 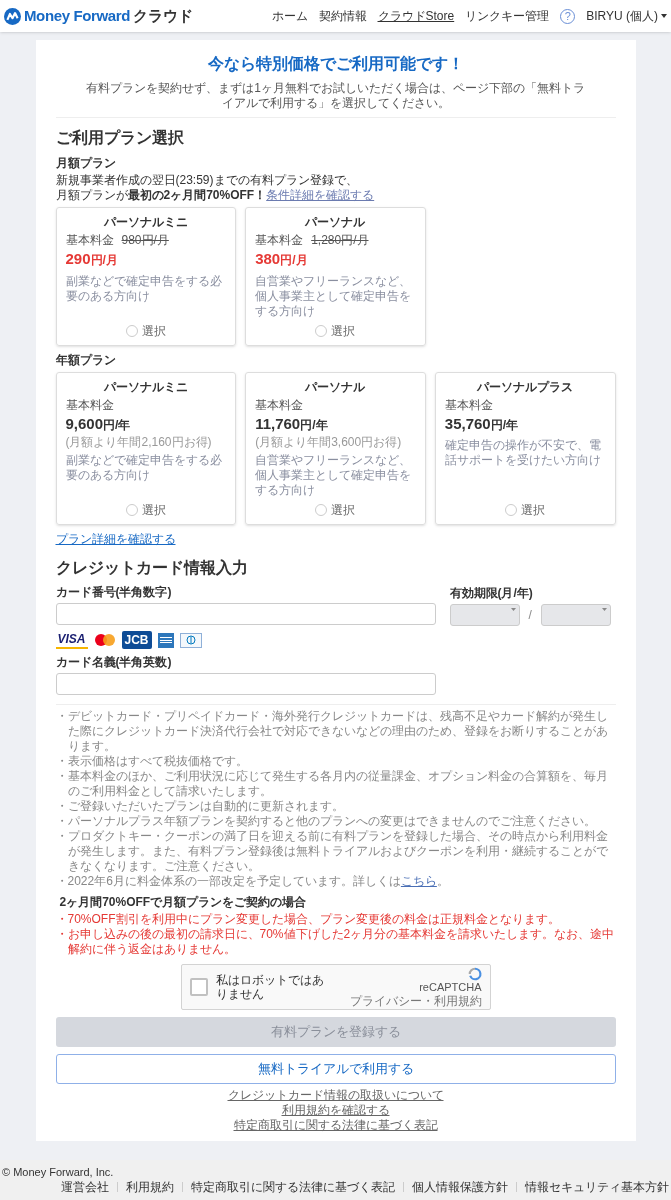 I want to click on note-text: ・ご登録いただいたプランは自動的に更新されます。, so click(x=200, y=806).